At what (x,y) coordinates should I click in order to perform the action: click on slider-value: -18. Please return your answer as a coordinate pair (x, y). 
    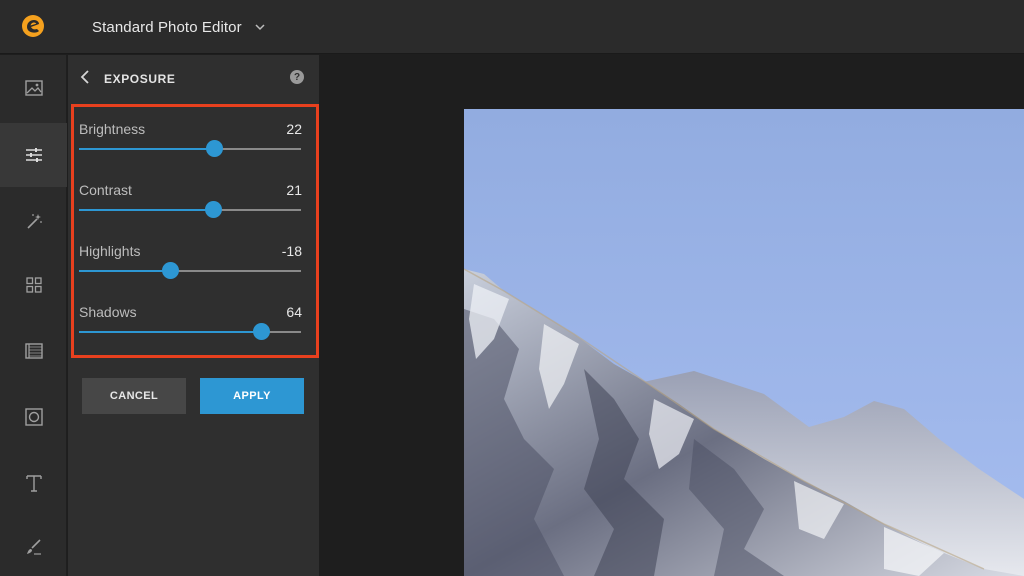
    Looking at the image, I should click on (291, 251).